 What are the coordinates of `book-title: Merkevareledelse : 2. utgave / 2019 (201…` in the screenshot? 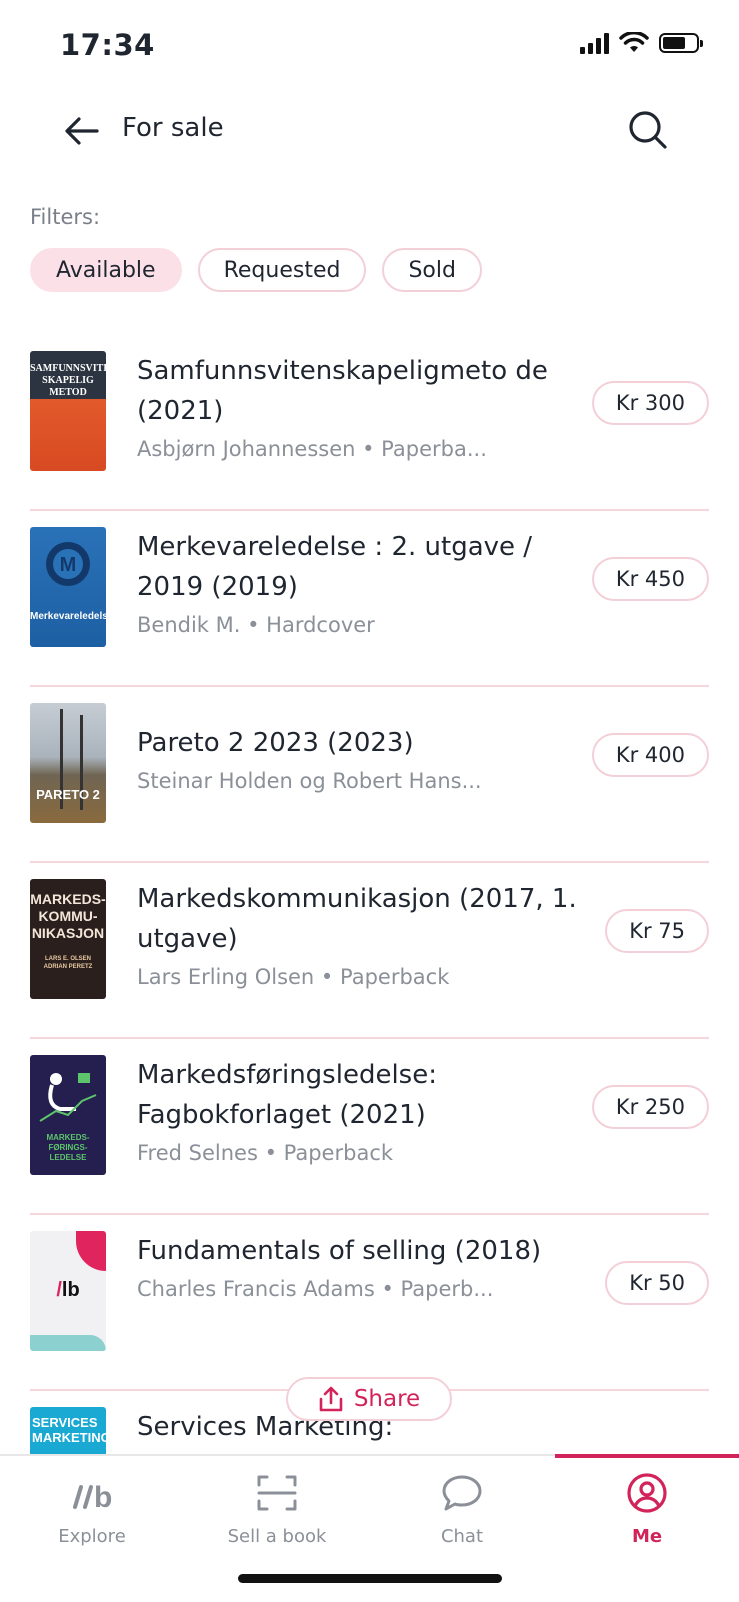 It's located at (335, 567).